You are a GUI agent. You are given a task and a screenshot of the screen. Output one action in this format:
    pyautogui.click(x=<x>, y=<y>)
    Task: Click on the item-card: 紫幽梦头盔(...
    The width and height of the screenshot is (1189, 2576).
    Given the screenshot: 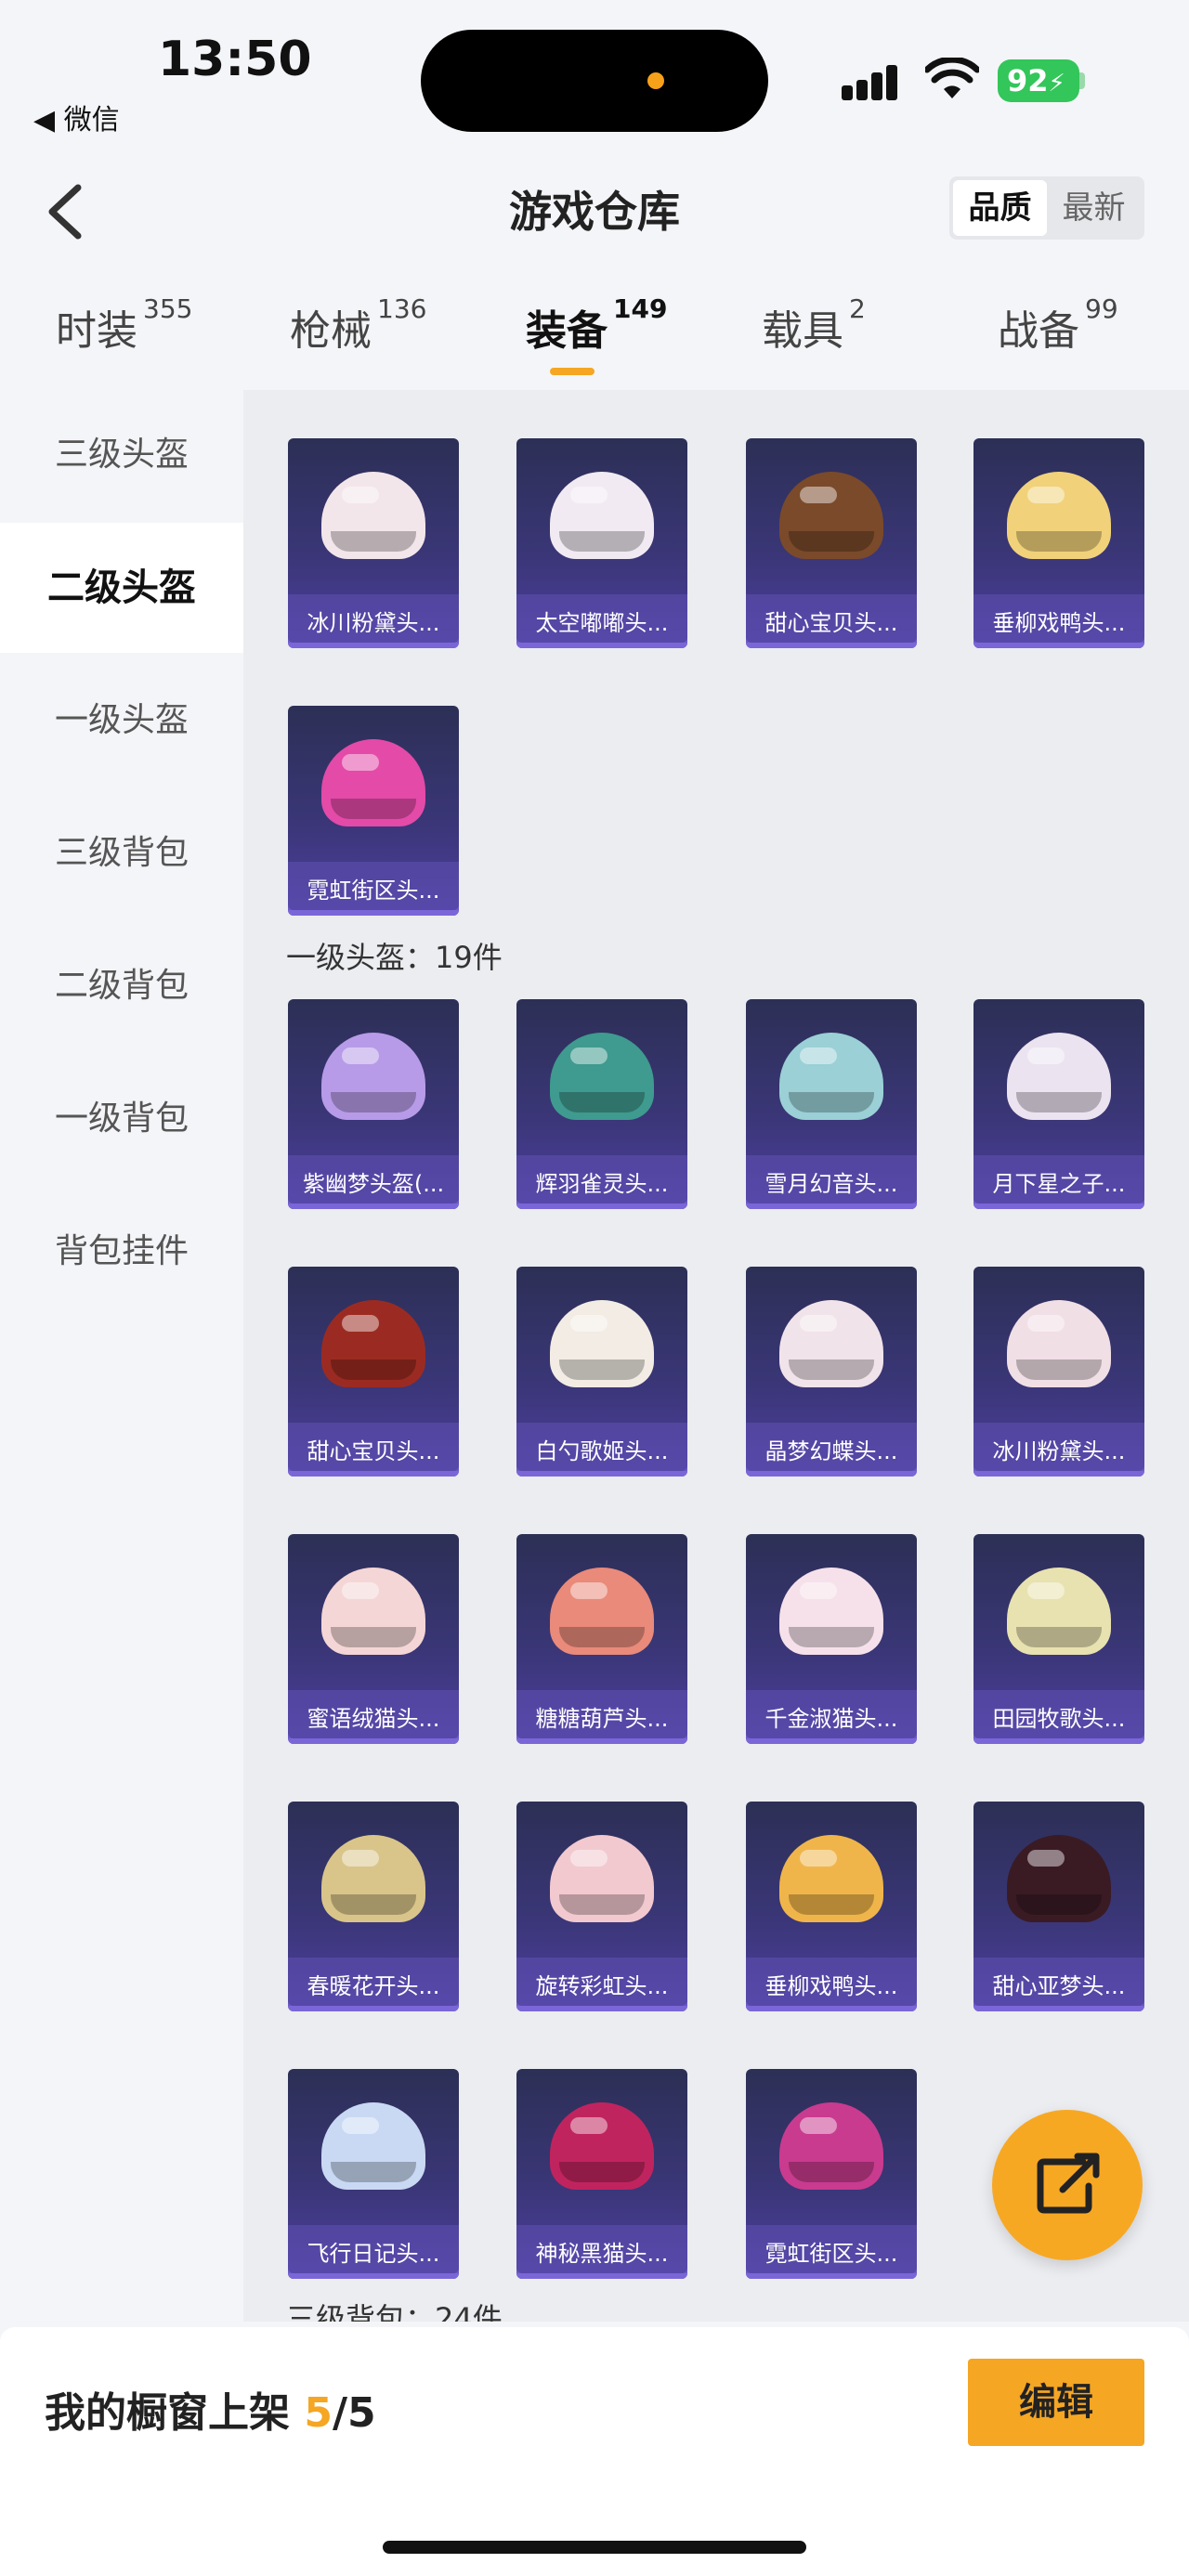 What is the action you would take?
    pyautogui.click(x=374, y=1104)
    